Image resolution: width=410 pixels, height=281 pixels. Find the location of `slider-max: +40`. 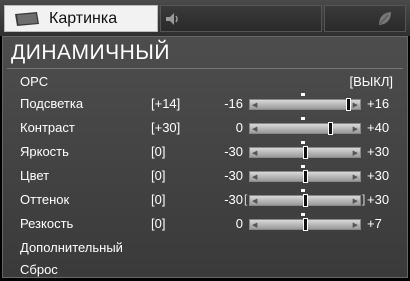

slider-max: +40 is located at coordinates (378, 127).